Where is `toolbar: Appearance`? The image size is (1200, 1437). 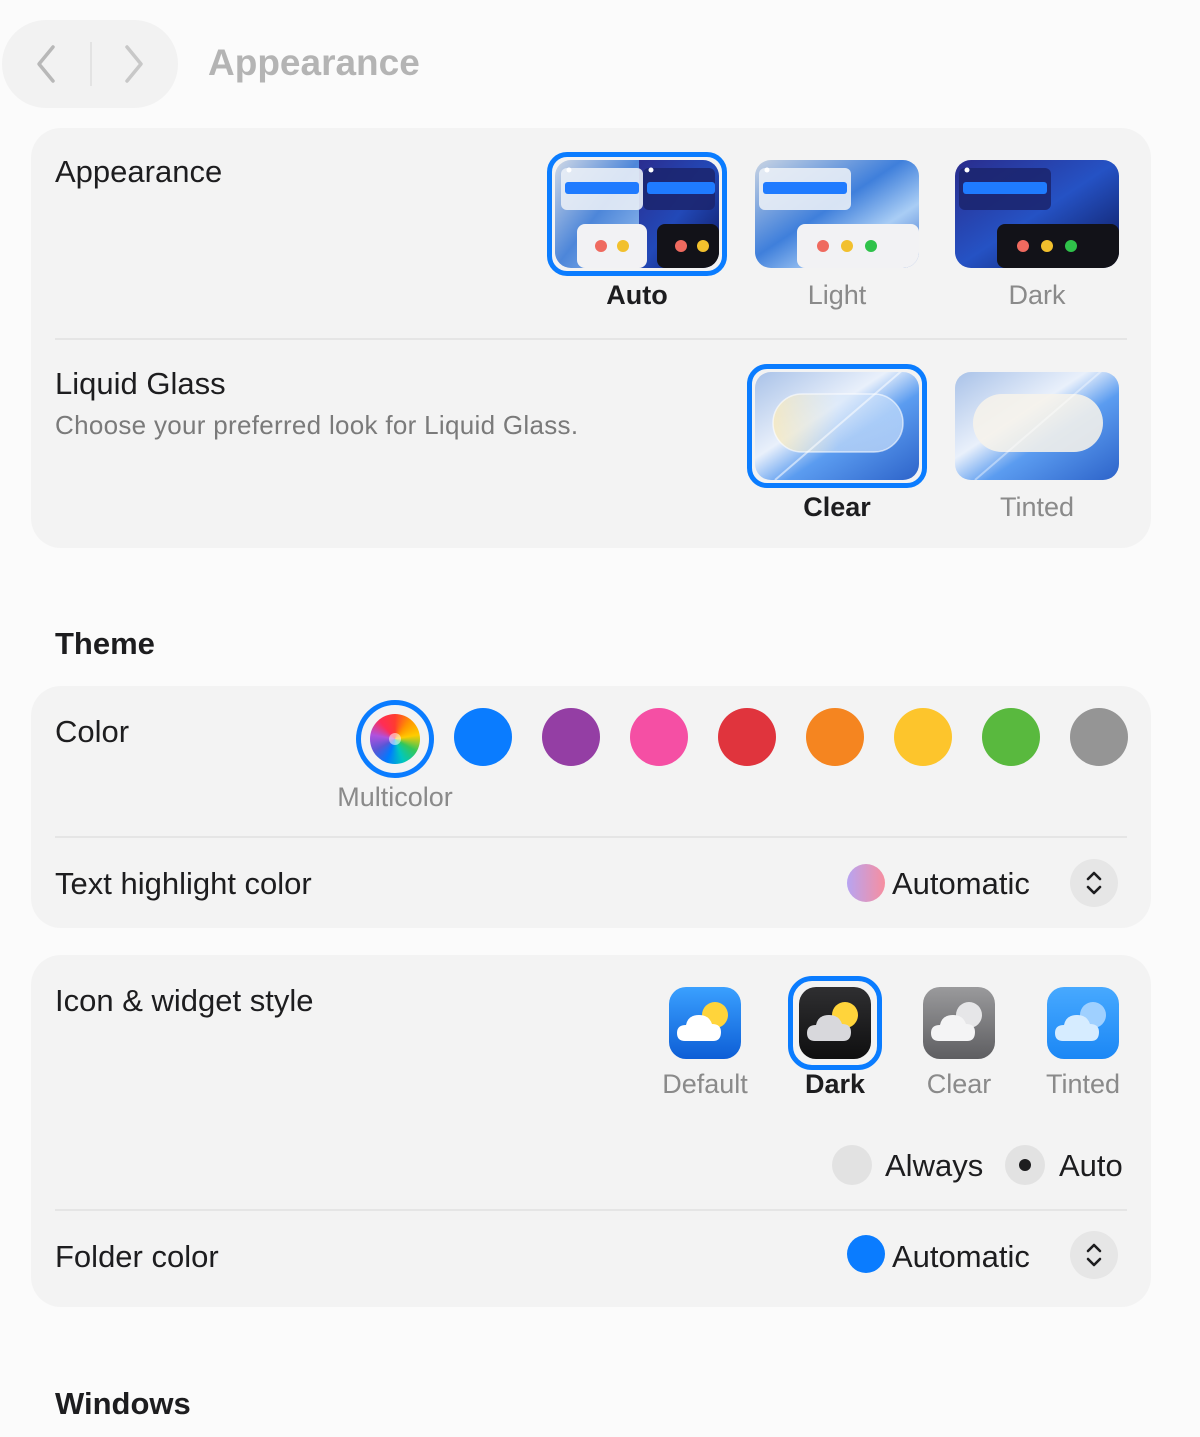 toolbar: Appearance is located at coordinates (600, 64).